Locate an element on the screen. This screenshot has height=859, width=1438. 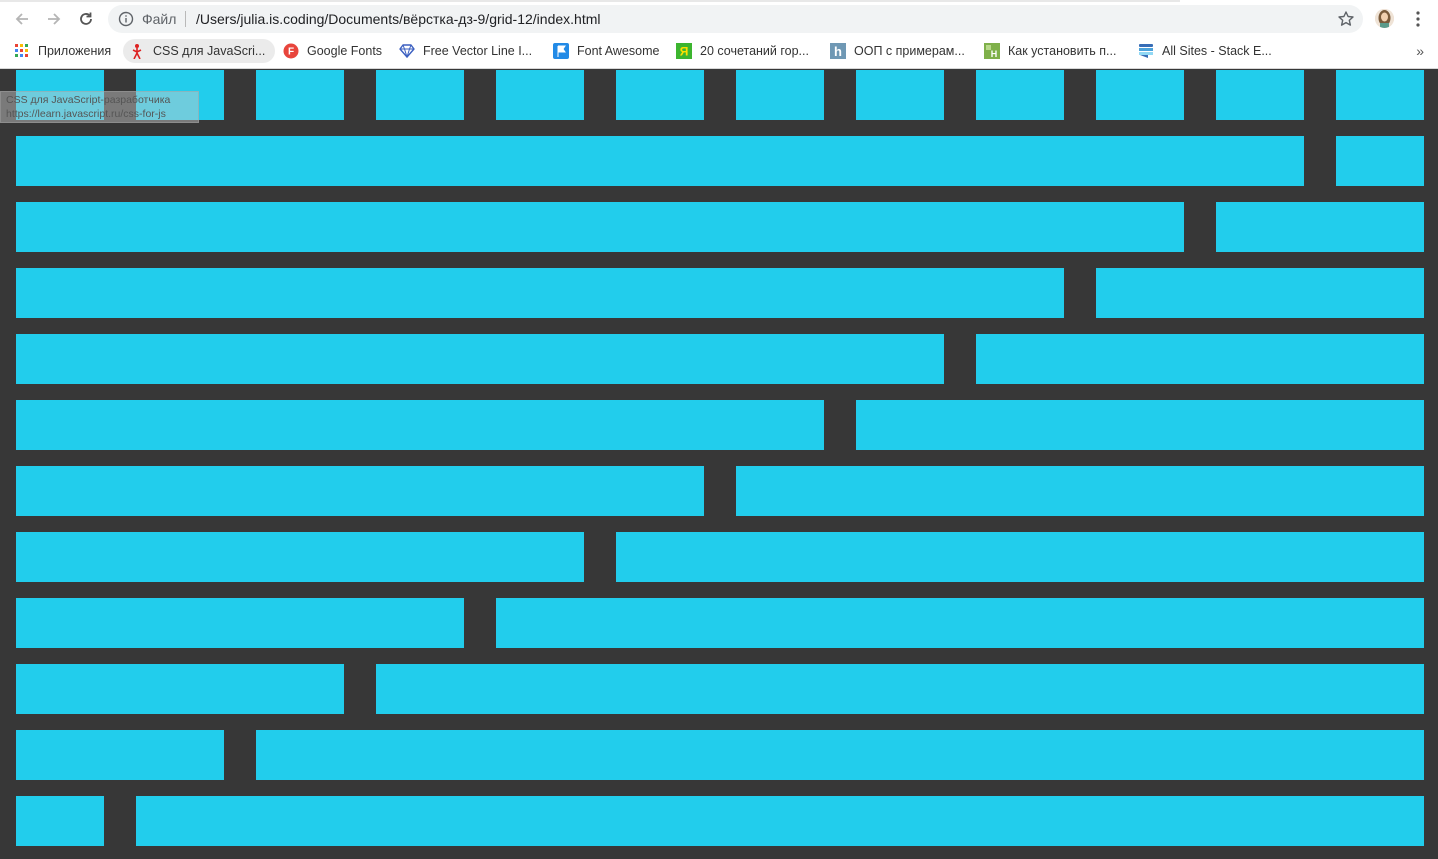
grid-cell-r6-c1-span7 is located at coordinates (420, 425).